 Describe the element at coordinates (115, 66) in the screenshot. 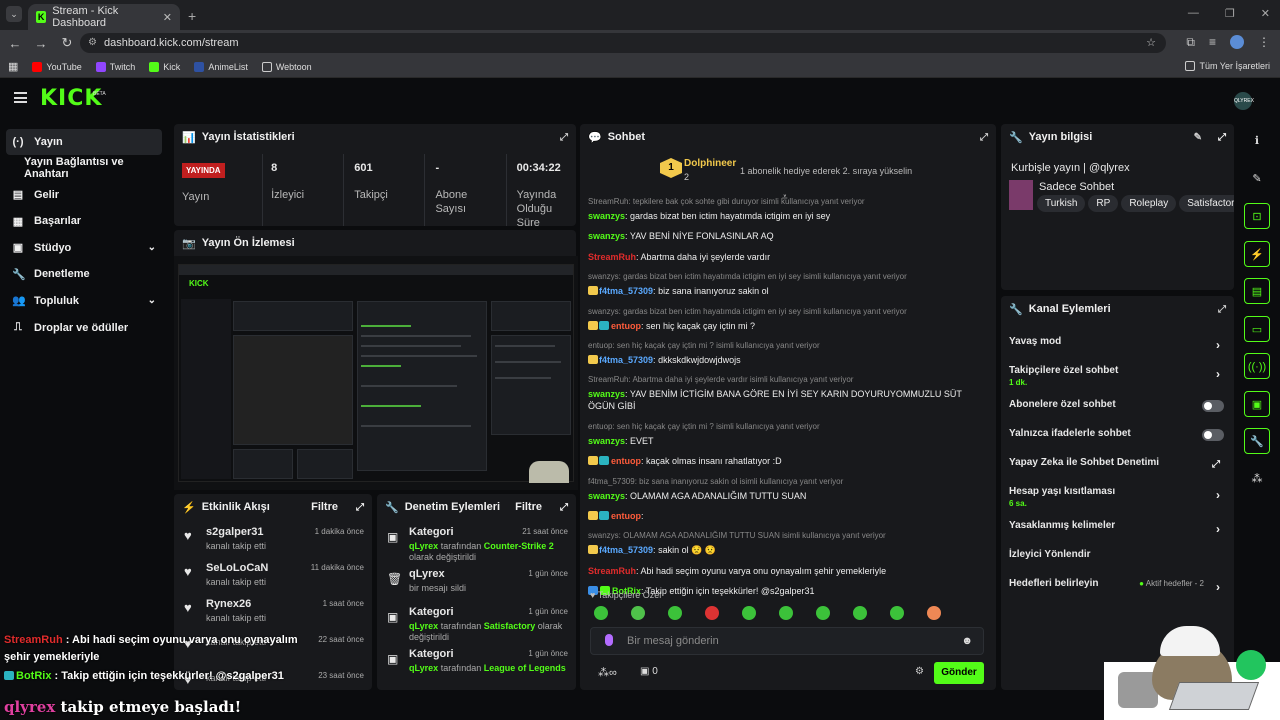

I see `bookmark-twitch: Twitch` at that location.